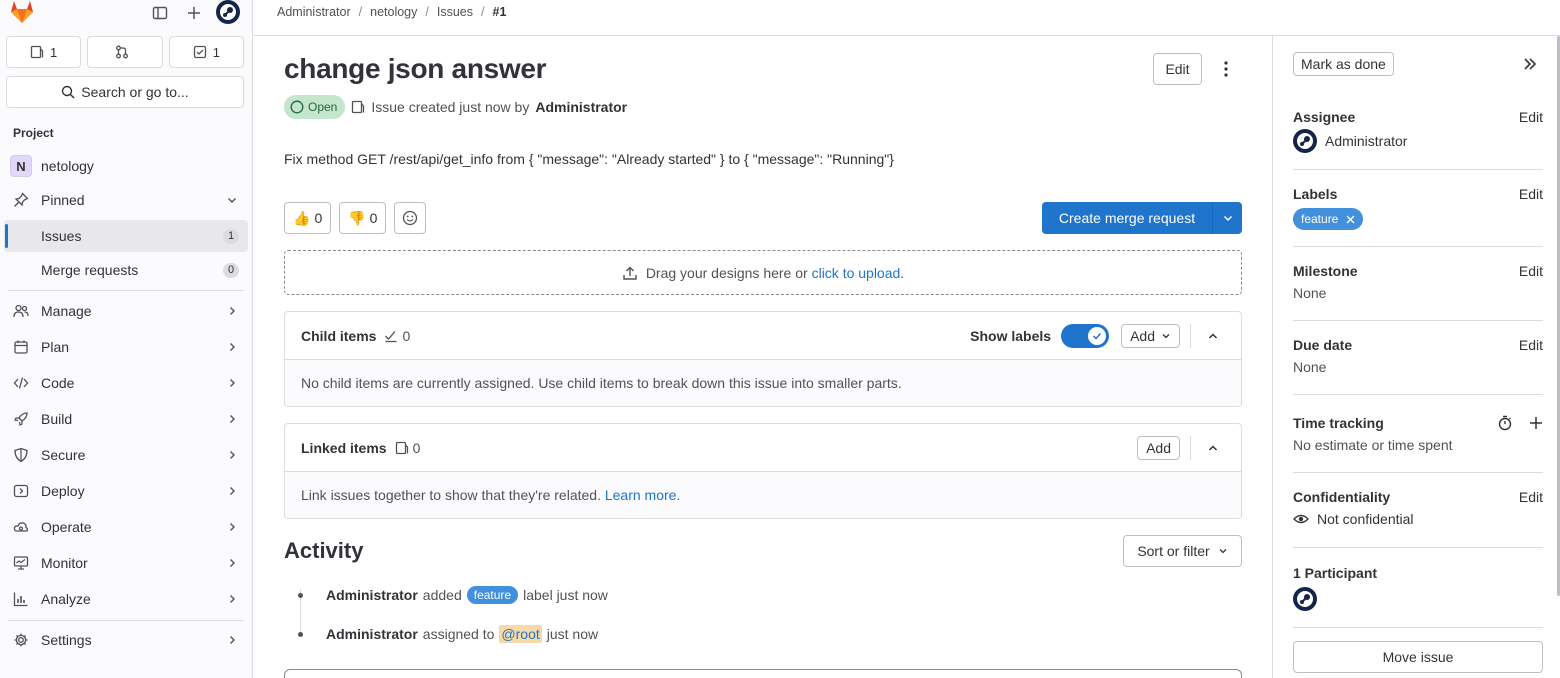 This screenshot has height=678, width=1560. I want to click on sidebar-item-monitor: Monitor, so click(126, 563).